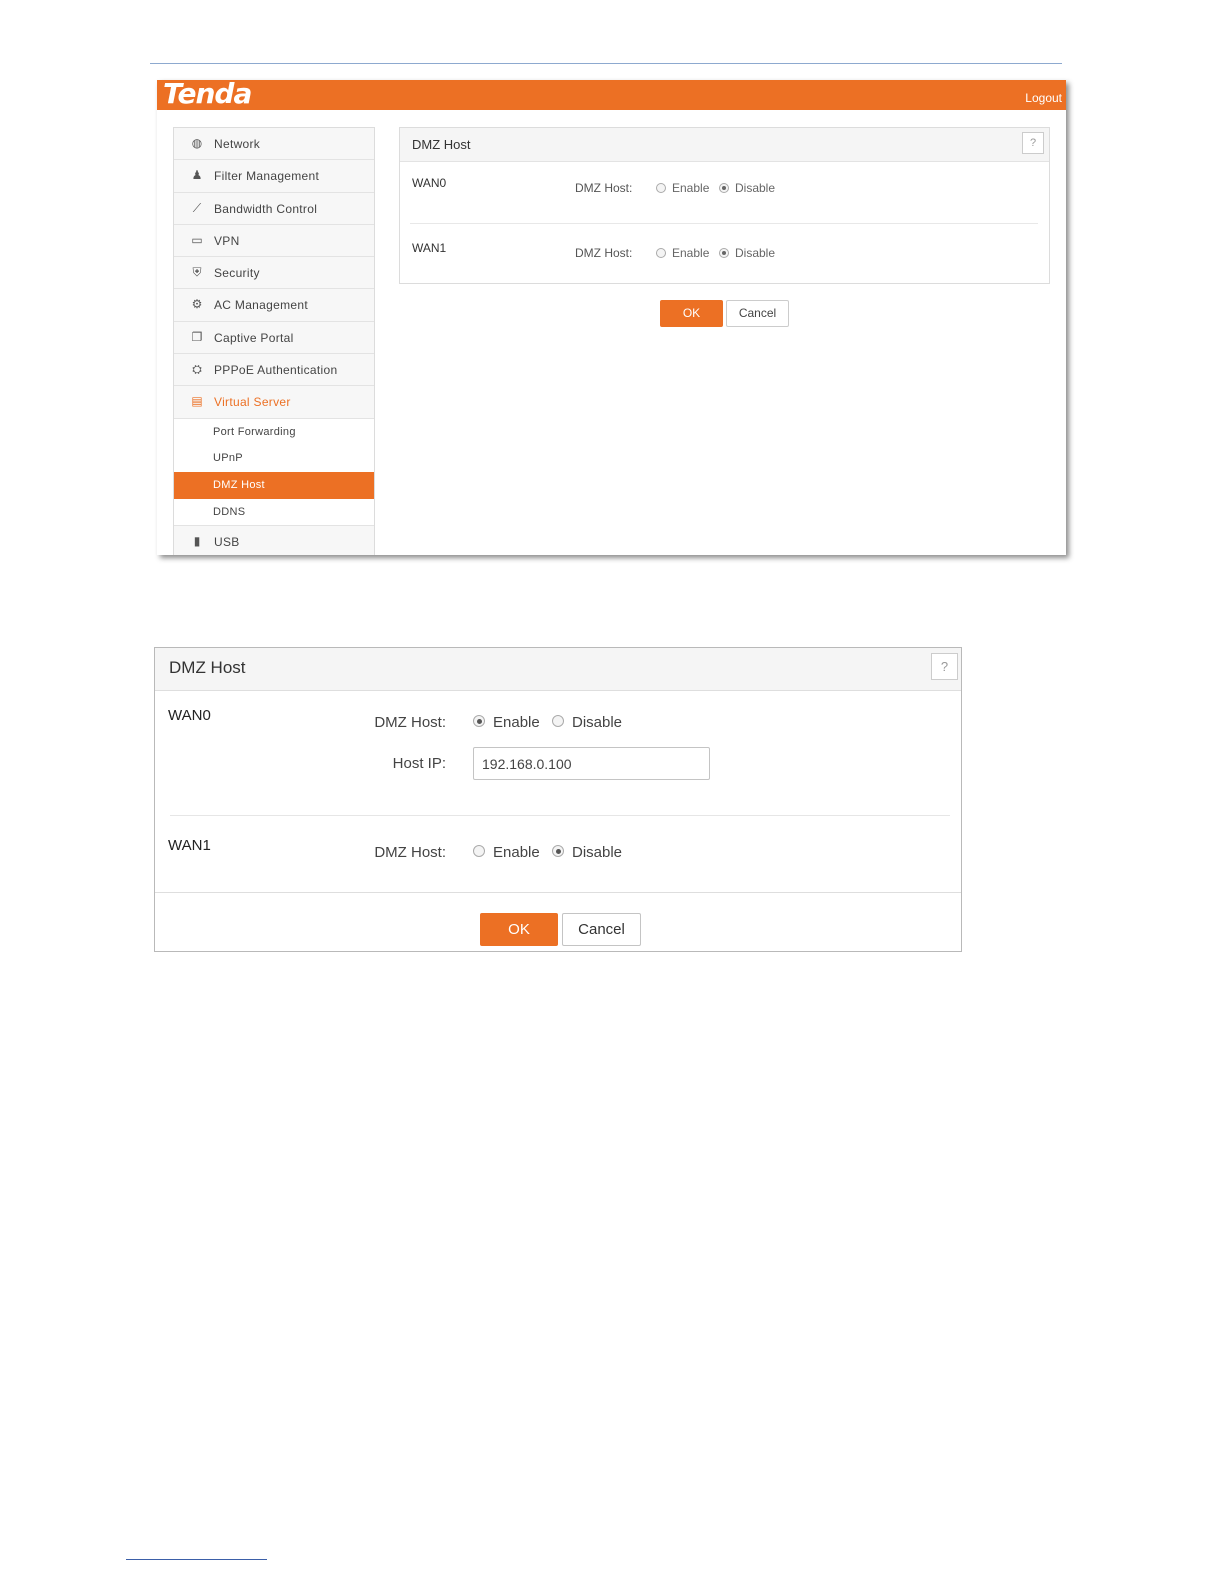  Describe the element at coordinates (197, 401) in the screenshot. I see `server-icon: ▤` at that location.